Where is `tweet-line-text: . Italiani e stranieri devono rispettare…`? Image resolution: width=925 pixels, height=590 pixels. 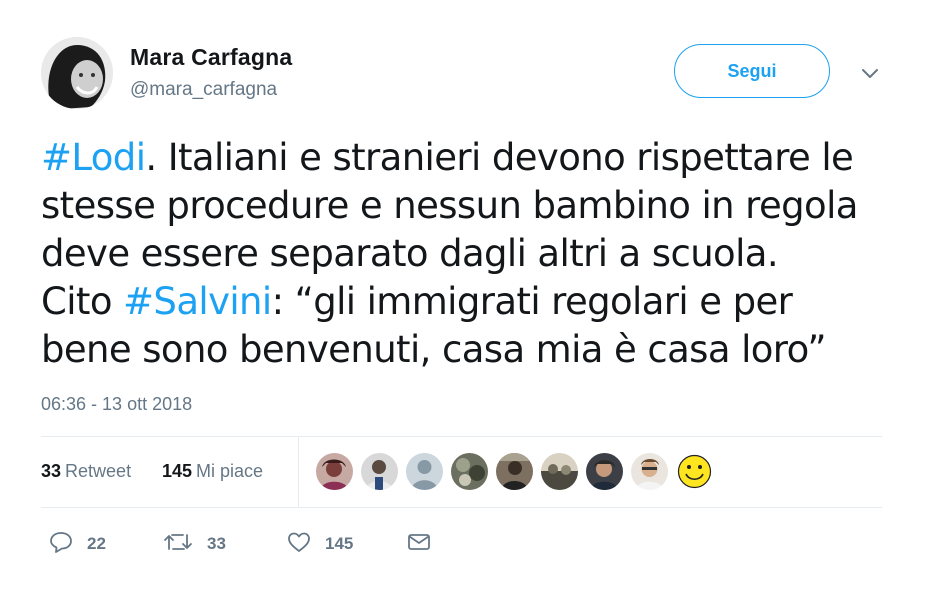
tweet-line-text: . Italiani e stranieri devono rispettare… is located at coordinates (499, 157).